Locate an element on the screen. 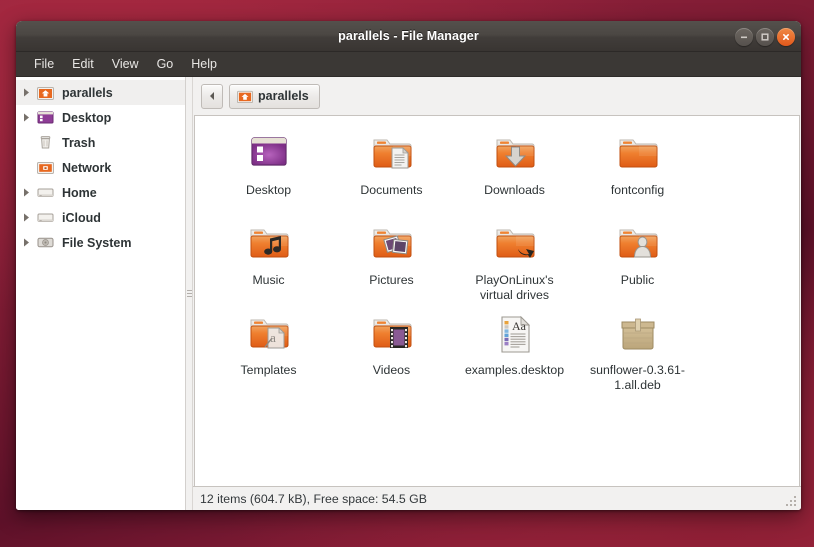  menu-bar: File Edit View Go Help is located at coordinates (408, 64).